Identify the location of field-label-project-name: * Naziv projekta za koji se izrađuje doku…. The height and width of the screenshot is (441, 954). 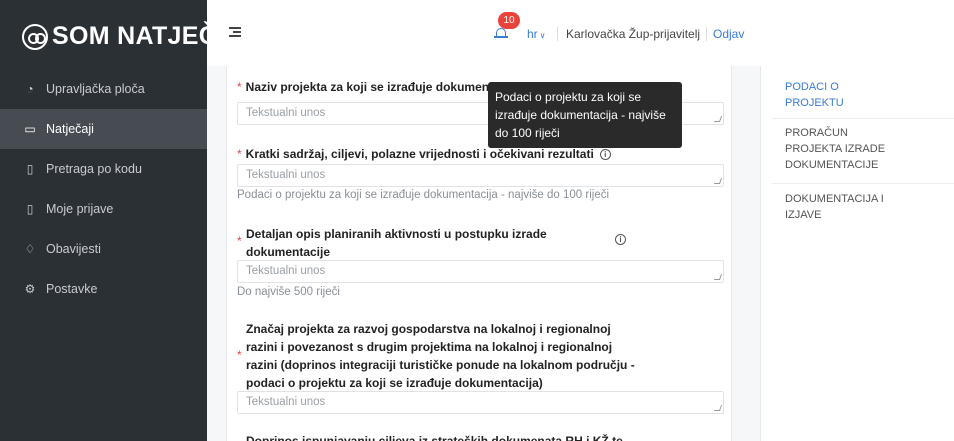
(368, 87).